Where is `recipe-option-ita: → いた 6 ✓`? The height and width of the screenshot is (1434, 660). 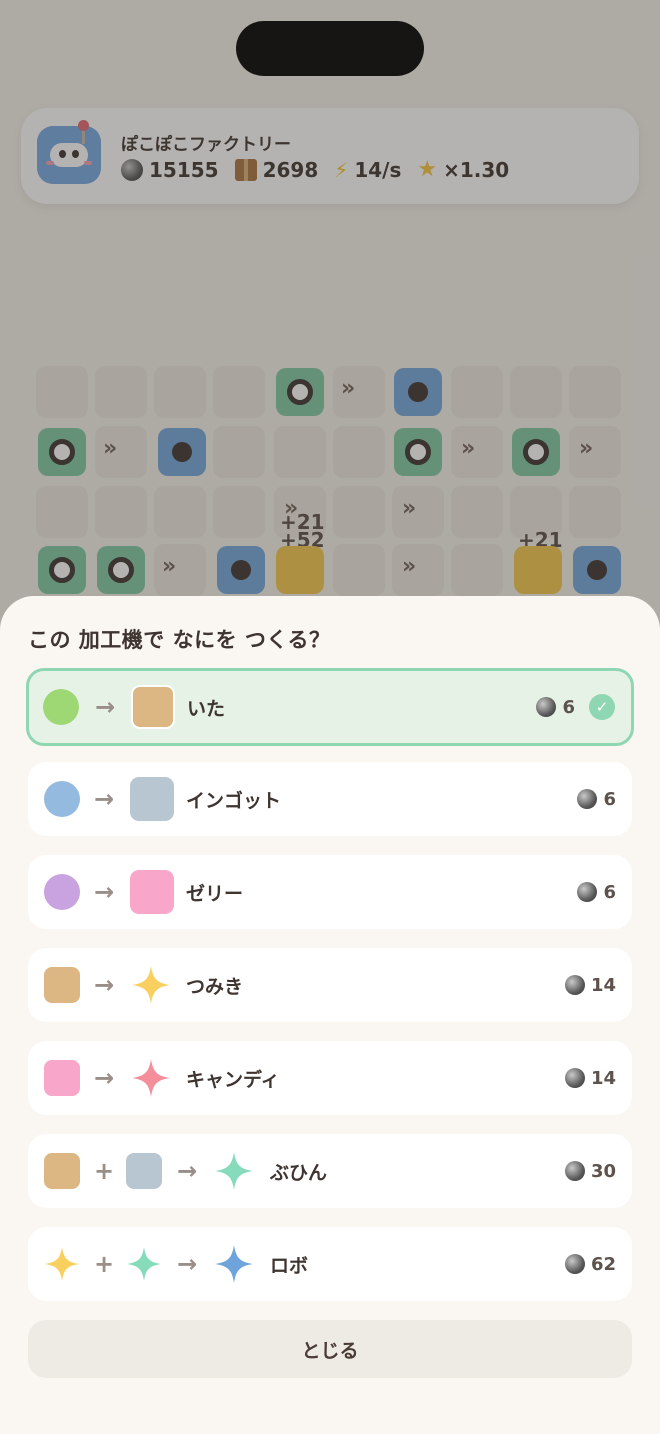 recipe-option-ita: → いた 6 ✓ is located at coordinates (330, 707).